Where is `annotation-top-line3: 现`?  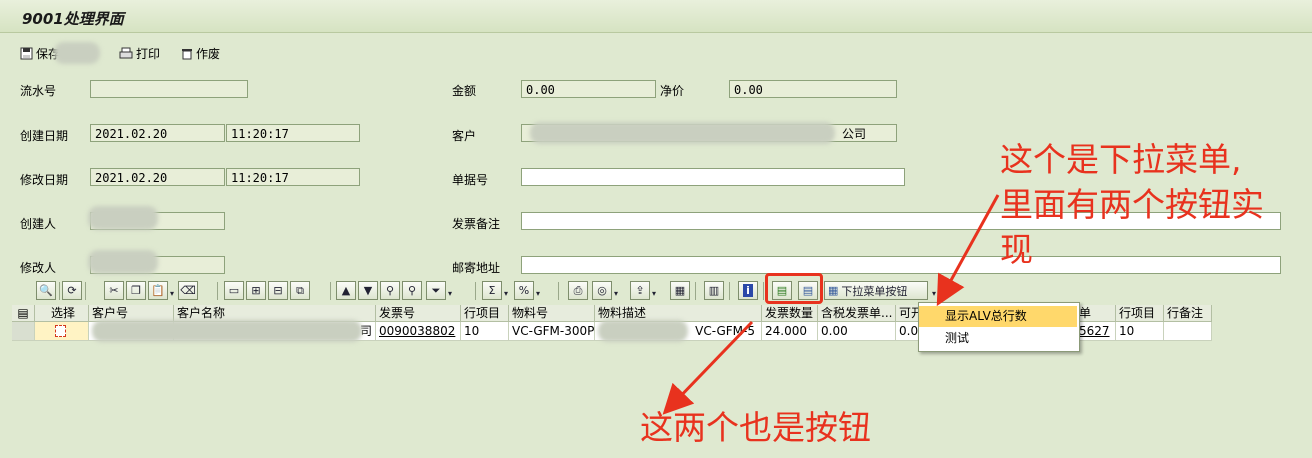
annotation-top-line3: 现 is located at coordinates (1016, 249).